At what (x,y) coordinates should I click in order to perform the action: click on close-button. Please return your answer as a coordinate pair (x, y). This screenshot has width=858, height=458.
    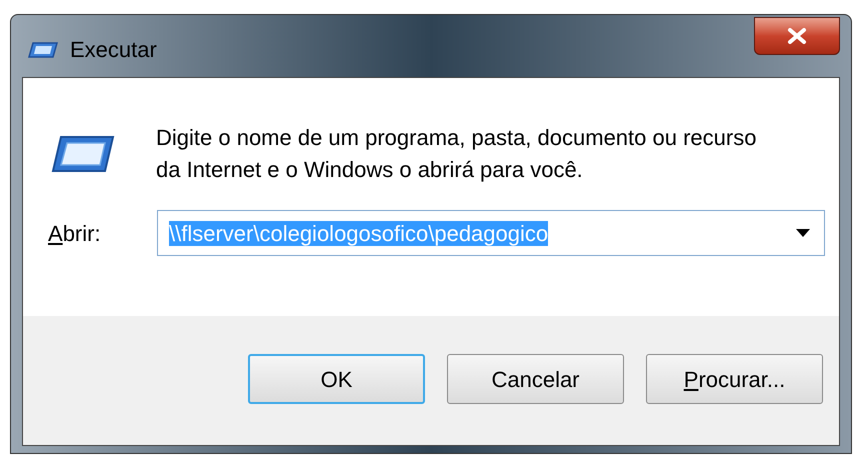
    Looking at the image, I should click on (797, 36).